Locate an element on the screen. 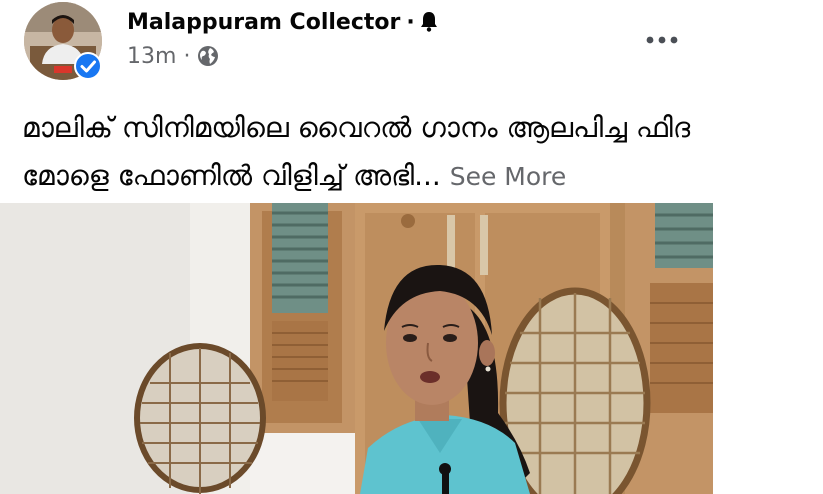 The height and width of the screenshot is (494, 823). right-margin is located at coordinates (768, 348).